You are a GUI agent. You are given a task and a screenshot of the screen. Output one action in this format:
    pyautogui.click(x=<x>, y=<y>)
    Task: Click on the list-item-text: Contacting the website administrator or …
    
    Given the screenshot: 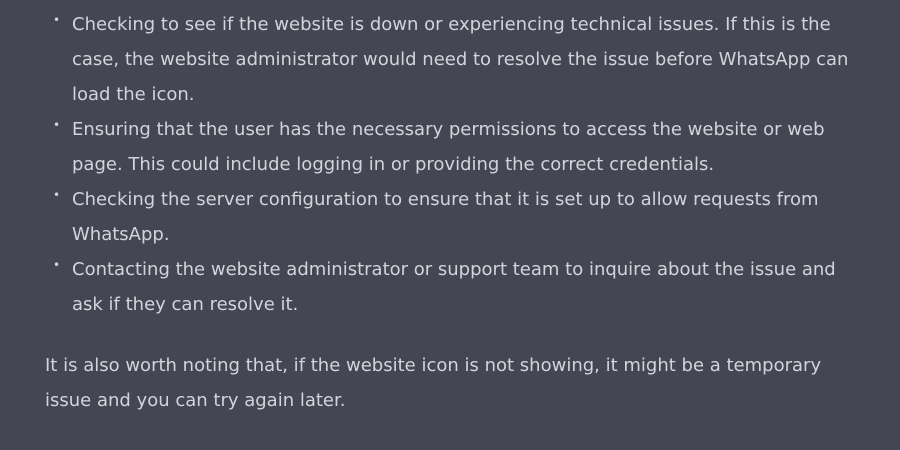 What is the action you would take?
    pyautogui.click(x=454, y=287)
    